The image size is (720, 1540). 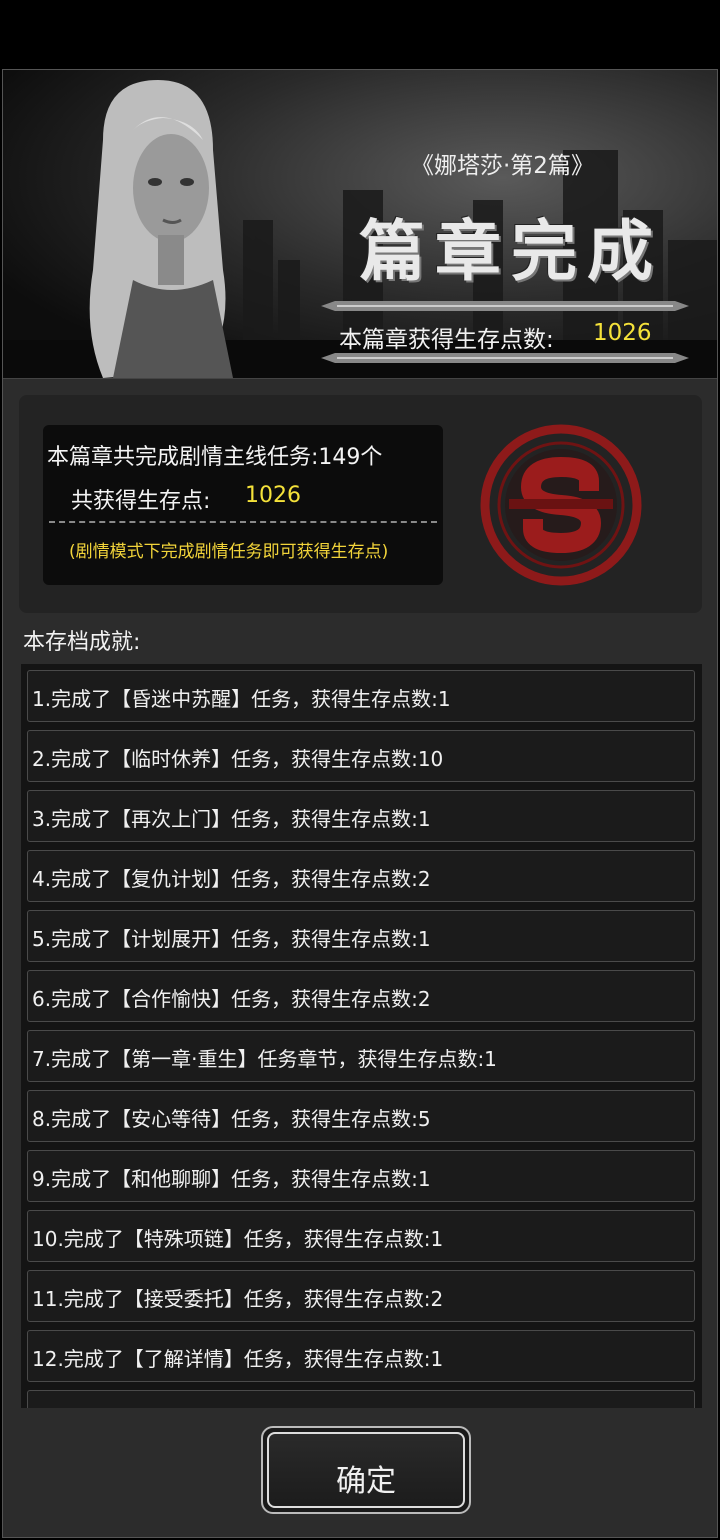 What do you see at coordinates (511, 251) in the screenshot?
I see `chapter-complete-title: 篇章完成` at bounding box center [511, 251].